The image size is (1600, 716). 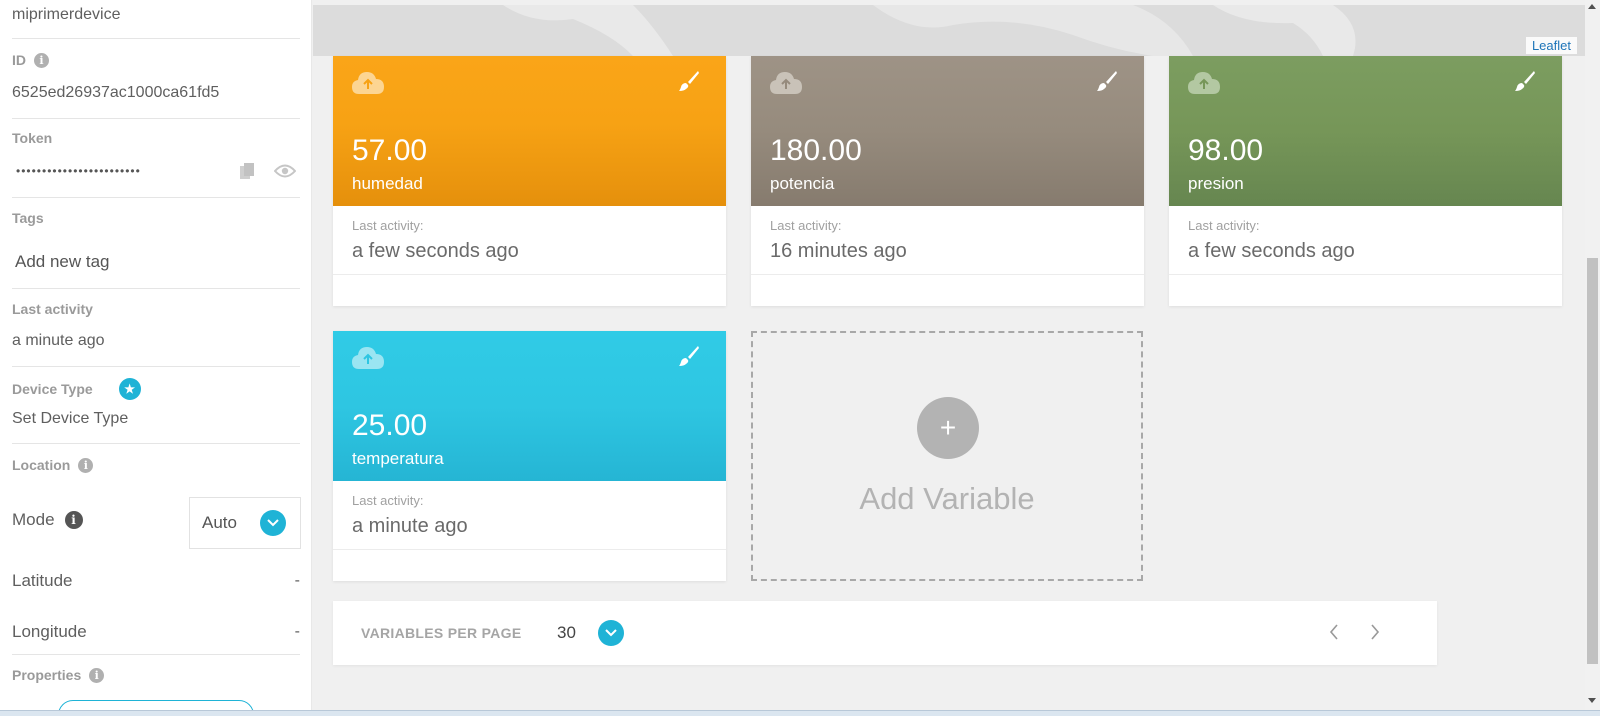 I want to click on token-row: ••••••••••••••••••••••••, so click(x=156, y=171).